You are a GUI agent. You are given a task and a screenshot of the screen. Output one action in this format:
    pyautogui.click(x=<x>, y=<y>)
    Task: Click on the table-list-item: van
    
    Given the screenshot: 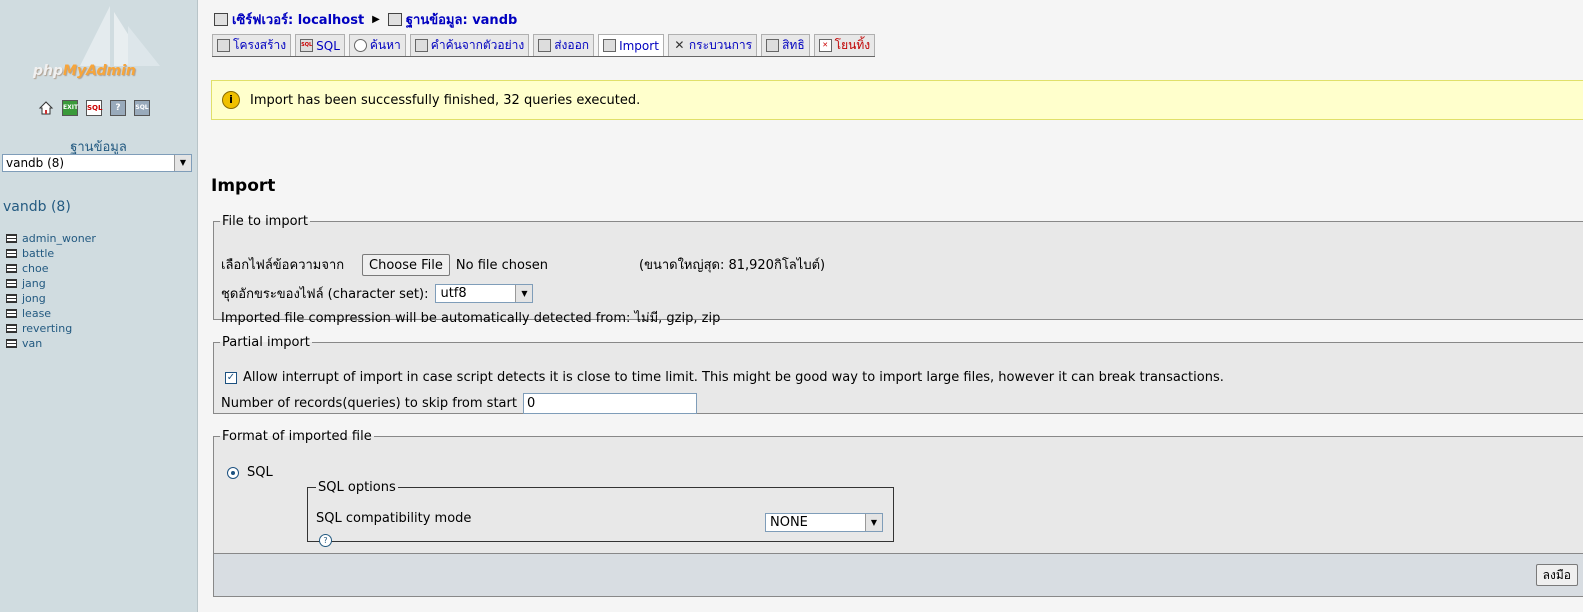 What is the action you would take?
    pyautogui.click(x=51, y=343)
    